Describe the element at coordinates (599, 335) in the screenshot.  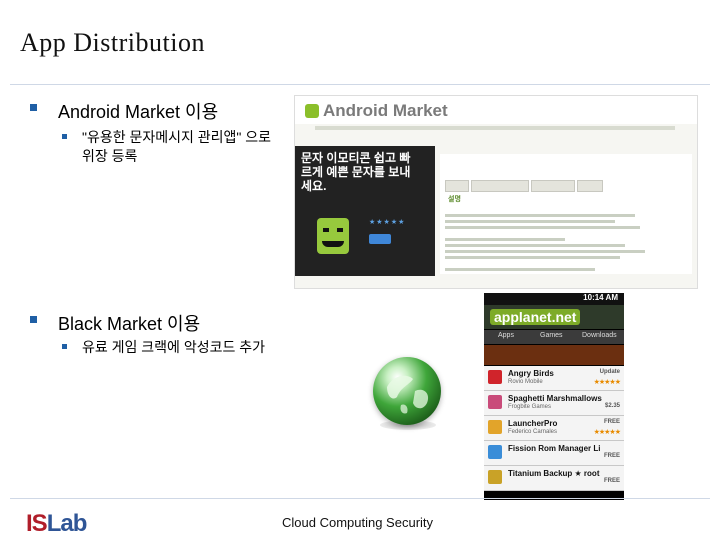
I see `tab-downloads: Downloads` at that location.